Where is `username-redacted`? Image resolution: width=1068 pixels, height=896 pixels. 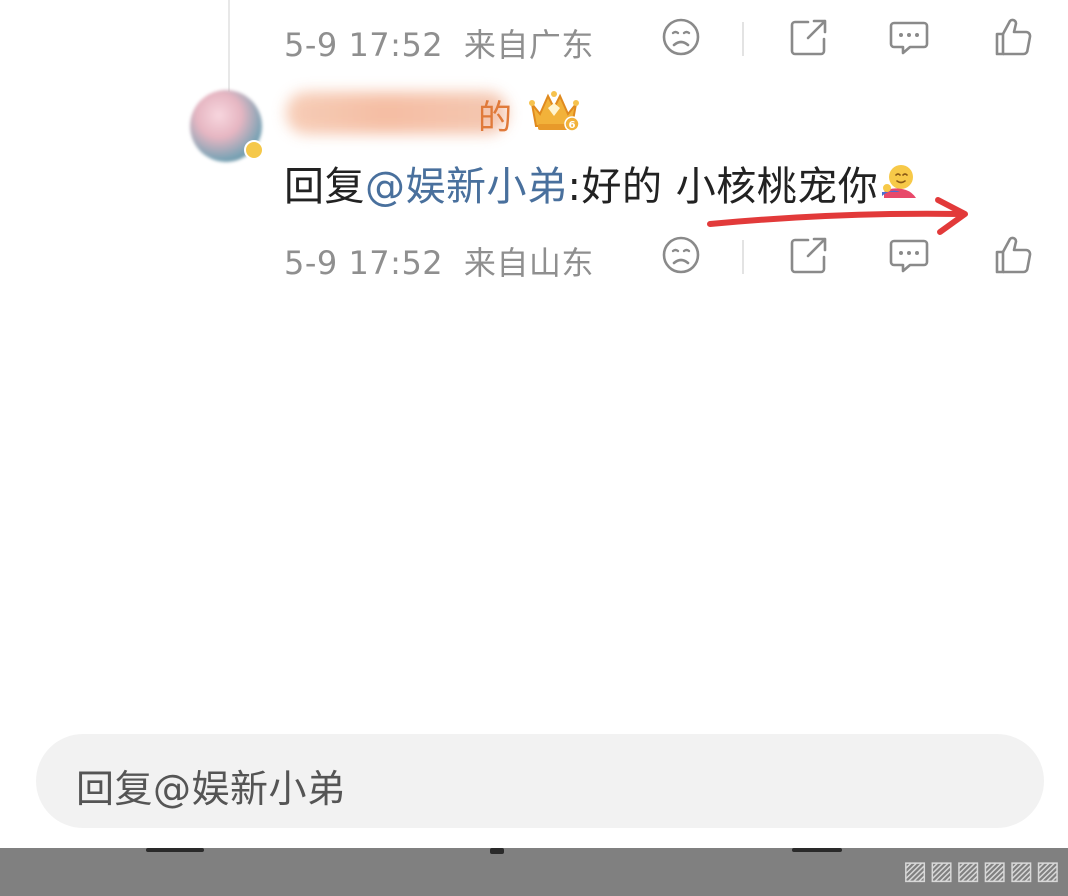
username-redacted is located at coordinates (397, 113).